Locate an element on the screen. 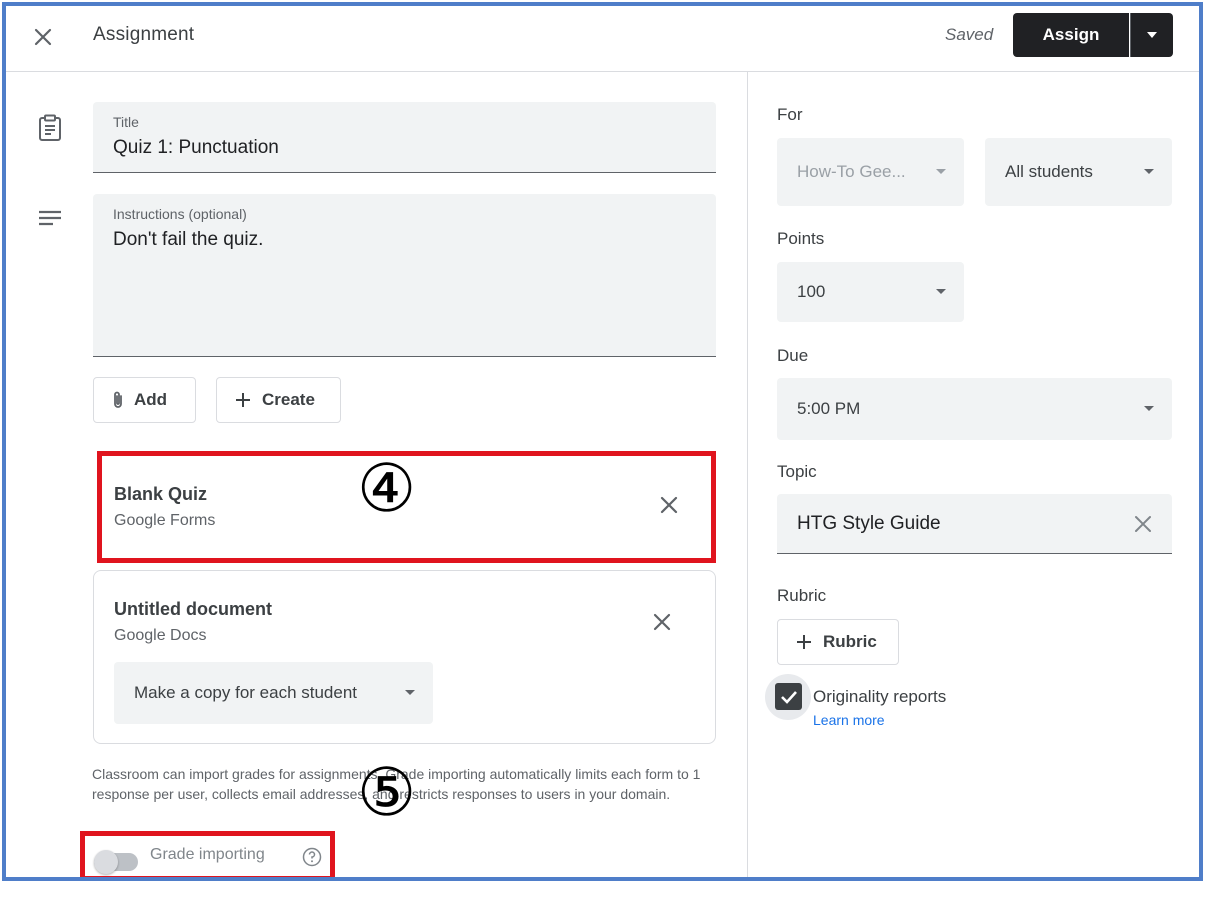  students-select: All students is located at coordinates (1078, 172).